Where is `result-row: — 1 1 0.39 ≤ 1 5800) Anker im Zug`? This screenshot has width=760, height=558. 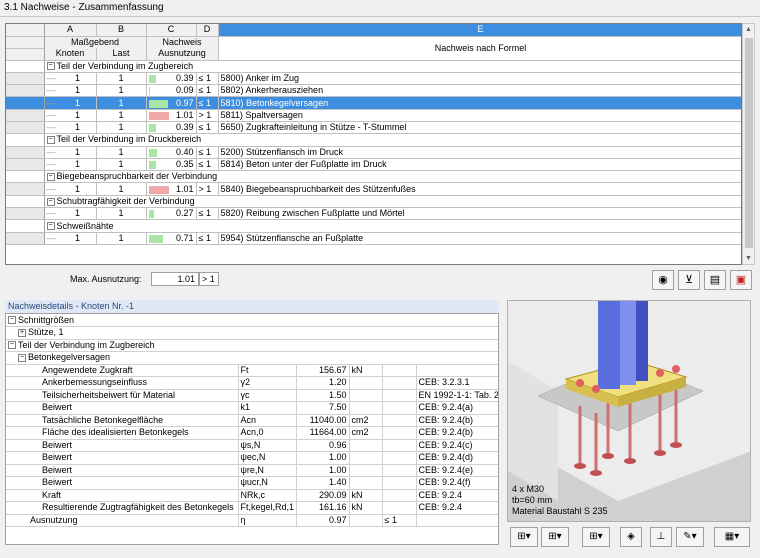 result-row: — 1 1 0.39 ≤ 1 5800) Anker im Zug is located at coordinates (373, 79).